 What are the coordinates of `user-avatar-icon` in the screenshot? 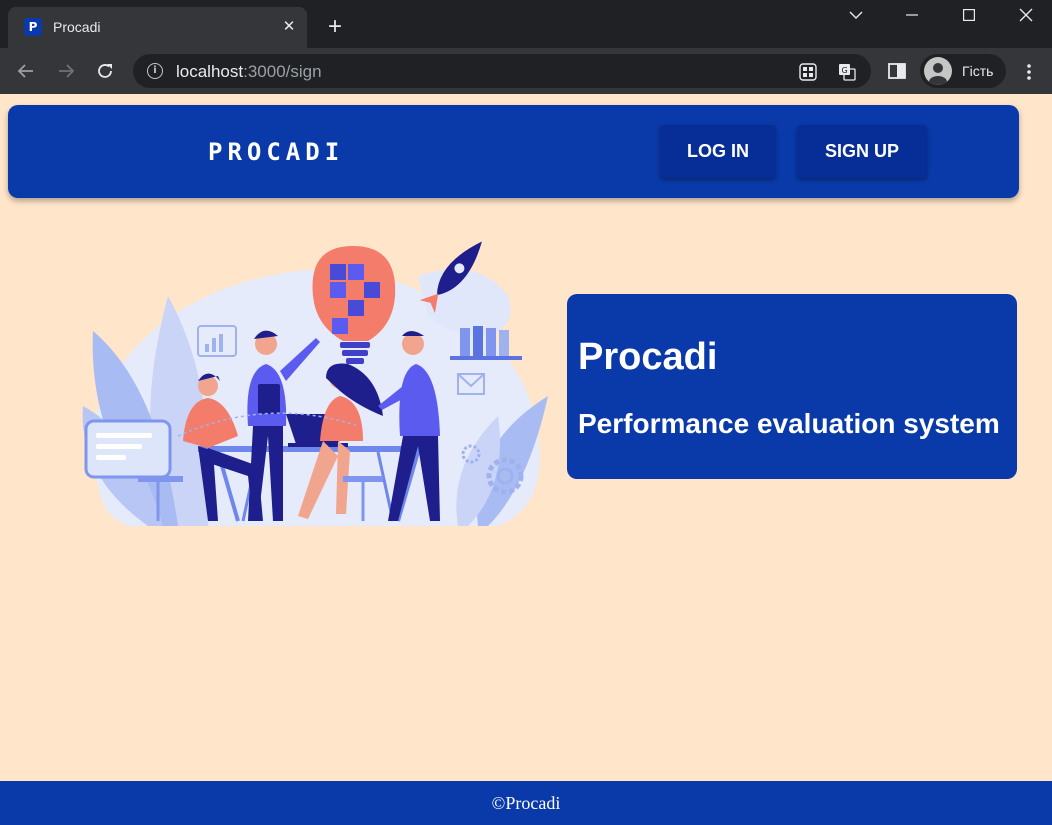 It's located at (938, 71).